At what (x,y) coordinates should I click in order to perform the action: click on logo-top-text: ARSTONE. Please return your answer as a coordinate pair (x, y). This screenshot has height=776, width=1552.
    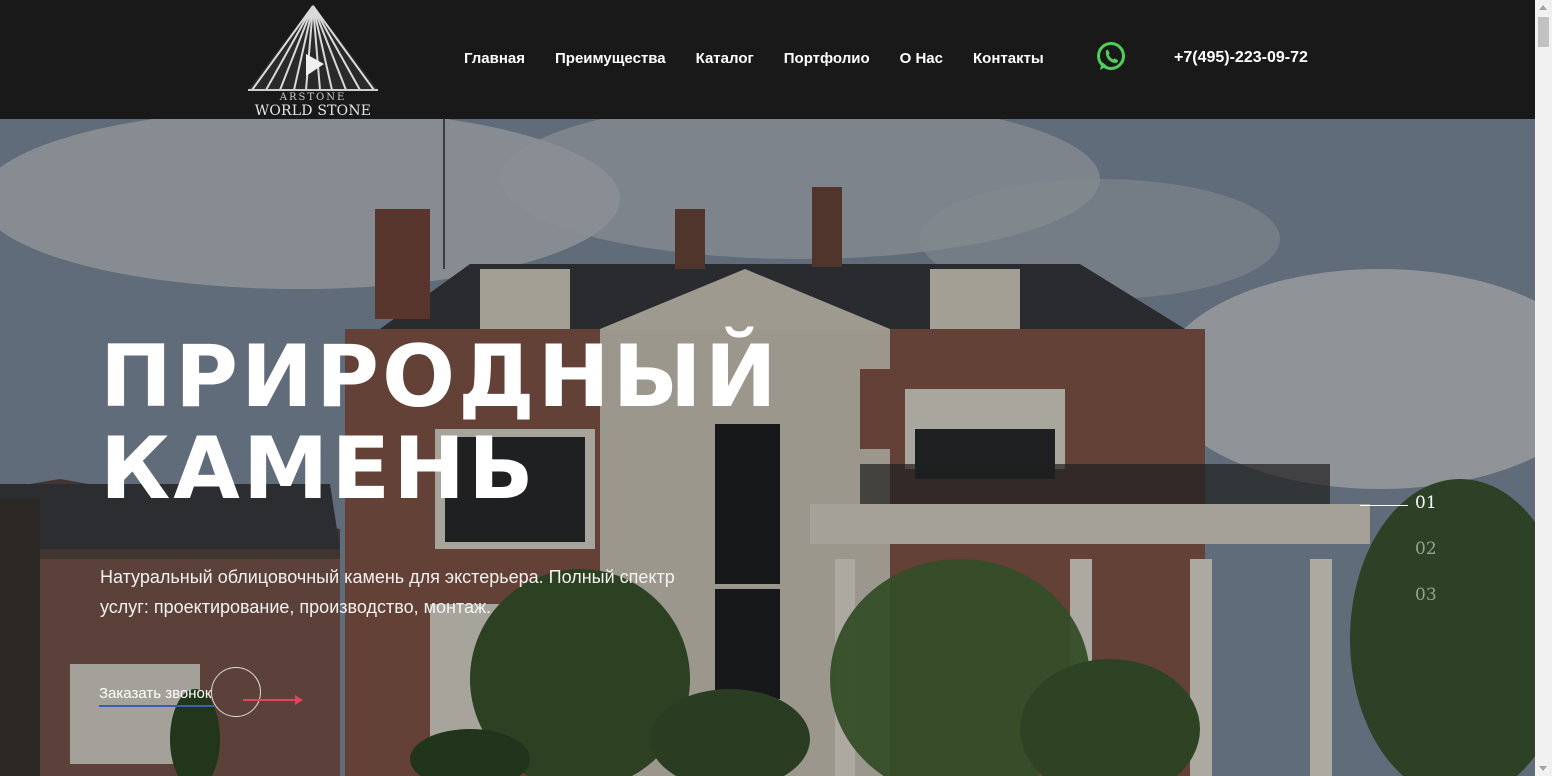
    Looking at the image, I should click on (313, 97).